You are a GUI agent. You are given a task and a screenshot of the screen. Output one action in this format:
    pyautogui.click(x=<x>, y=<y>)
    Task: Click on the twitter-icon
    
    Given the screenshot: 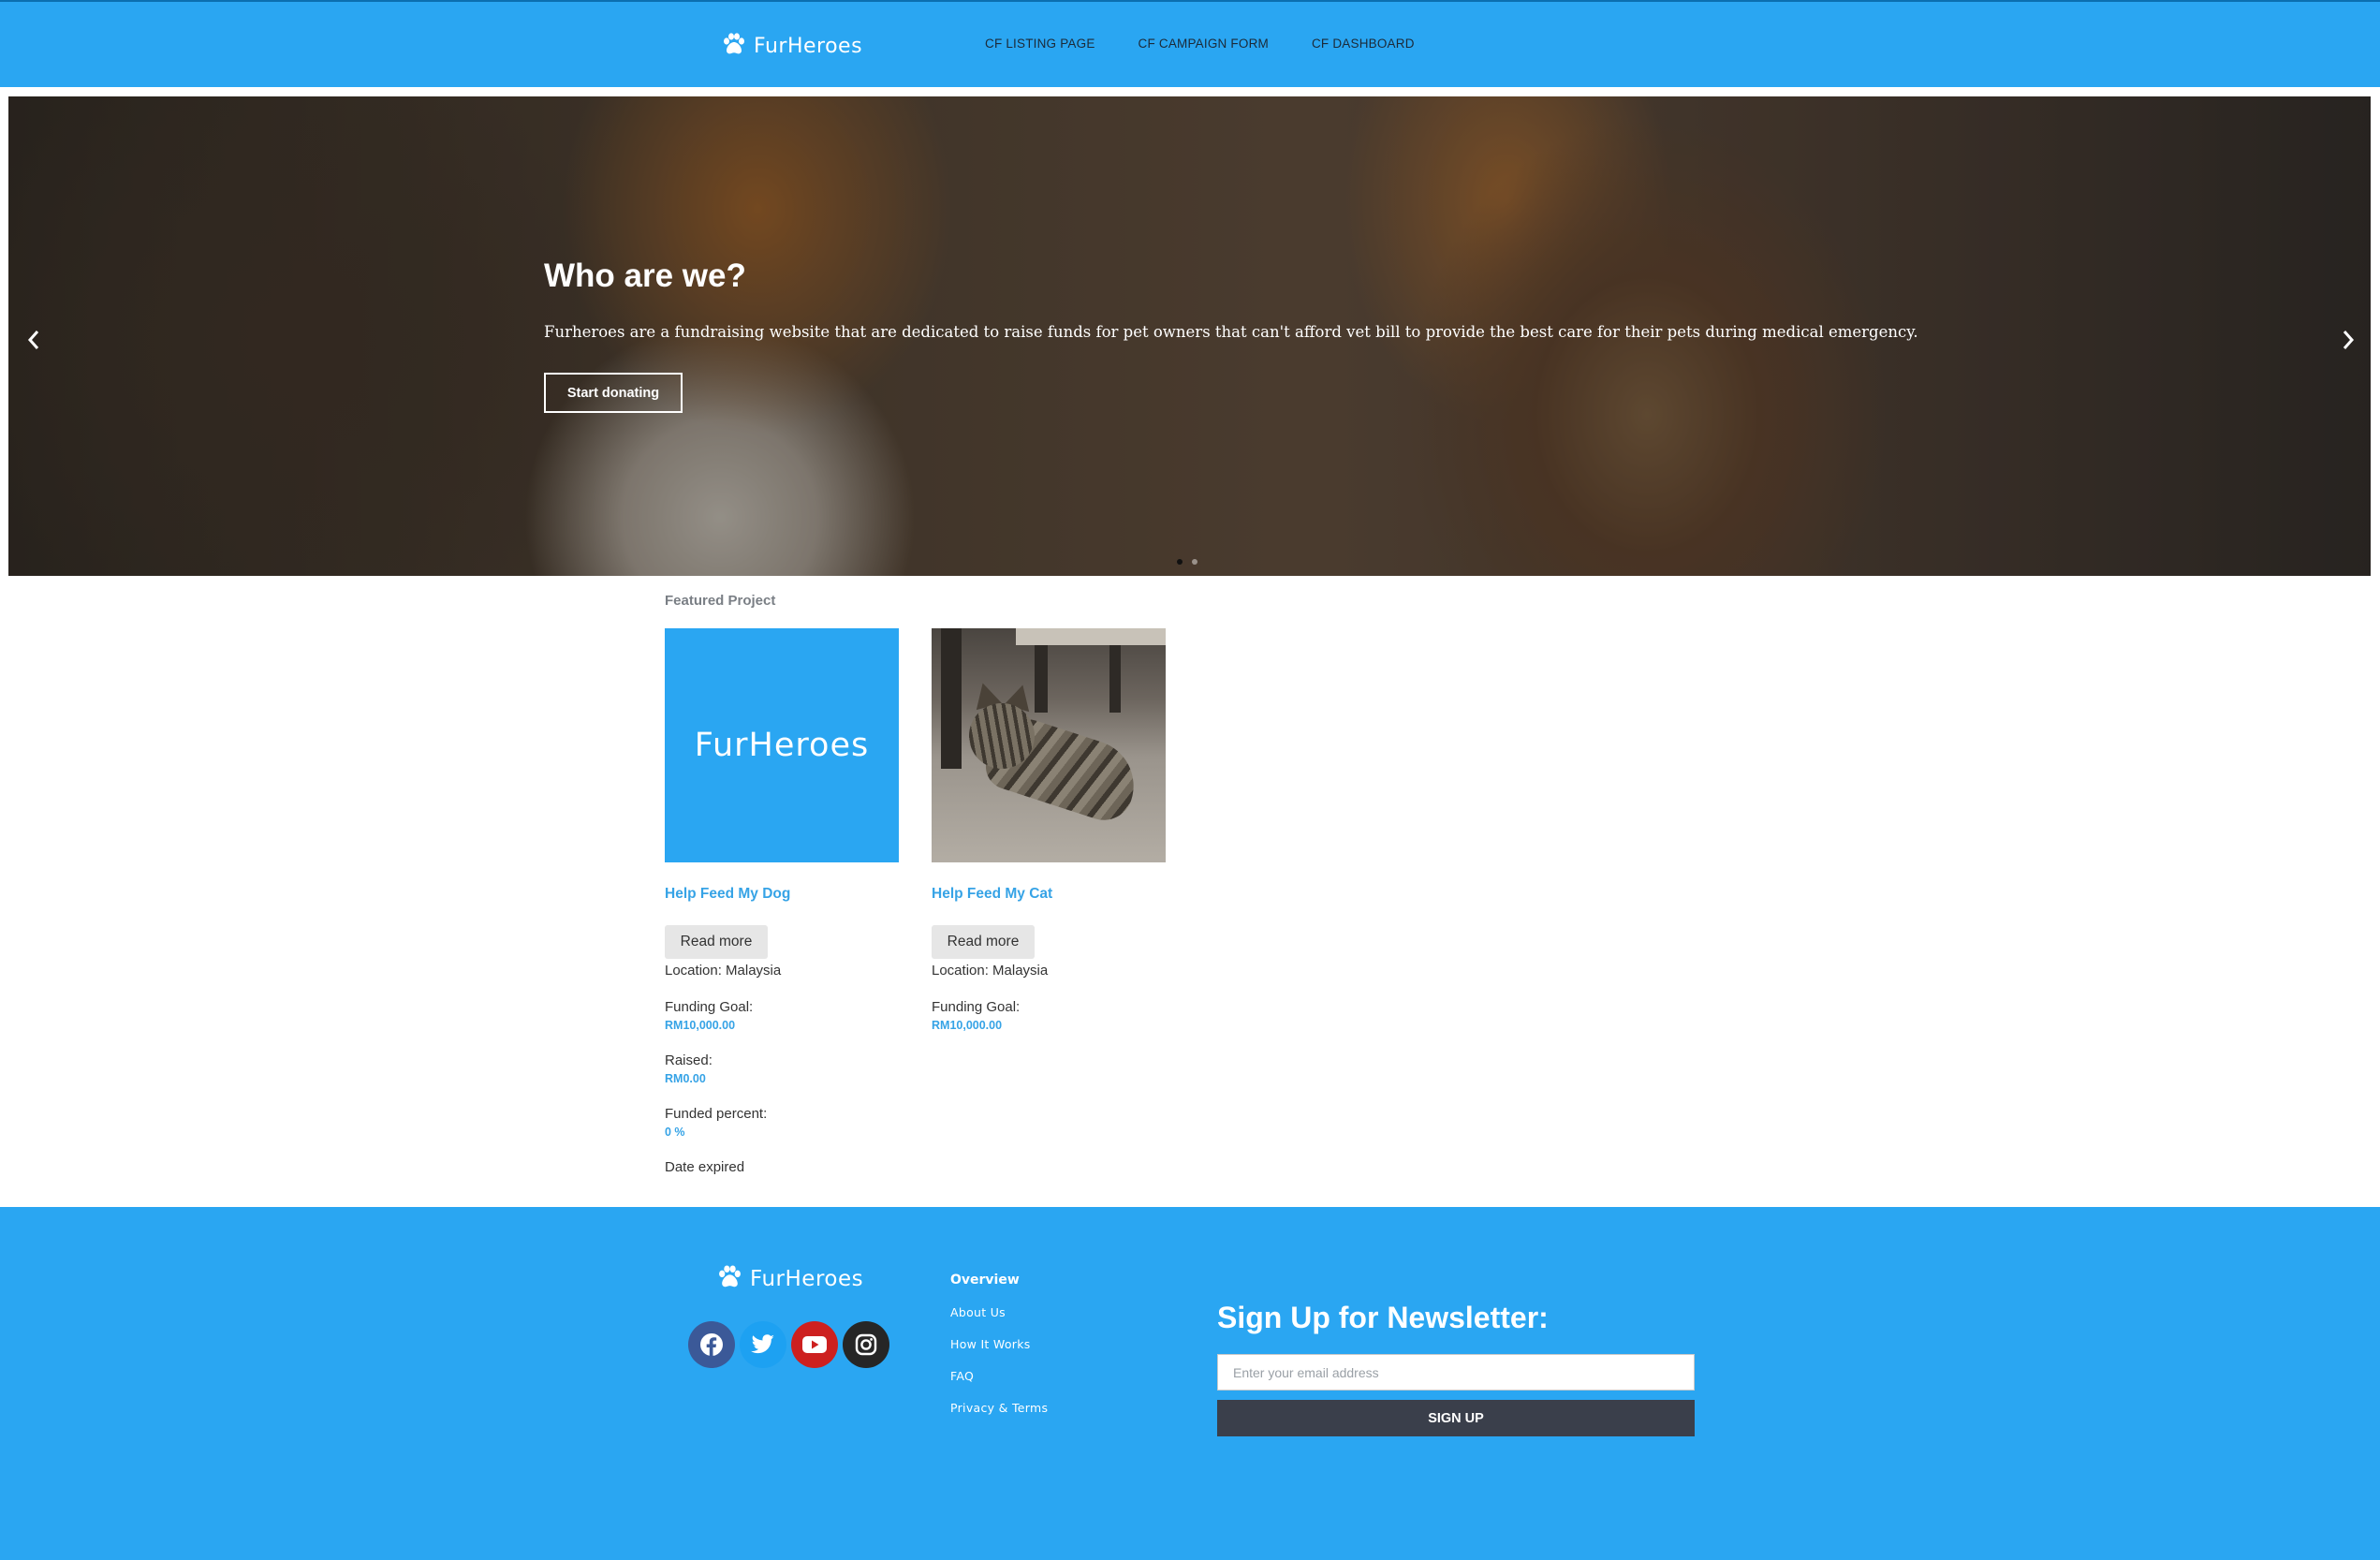 What is the action you would take?
    pyautogui.click(x=763, y=1344)
    